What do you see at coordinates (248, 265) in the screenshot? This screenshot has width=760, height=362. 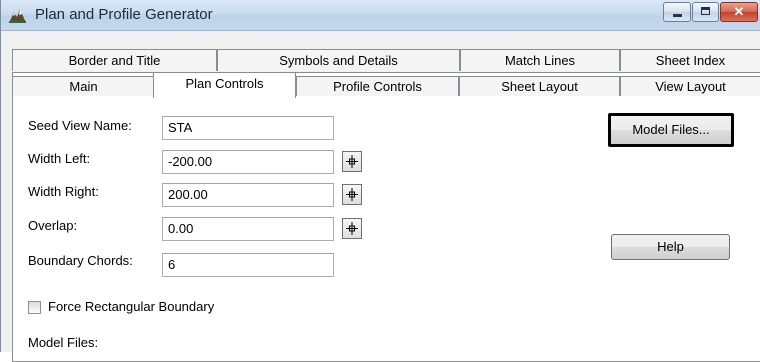 I see `boundary-chords-input: 6` at bounding box center [248, 265].